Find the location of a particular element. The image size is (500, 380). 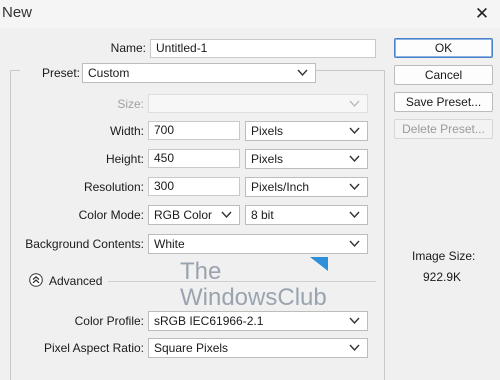

width-unit-select: Pixels is located at coordinates (306, 131).